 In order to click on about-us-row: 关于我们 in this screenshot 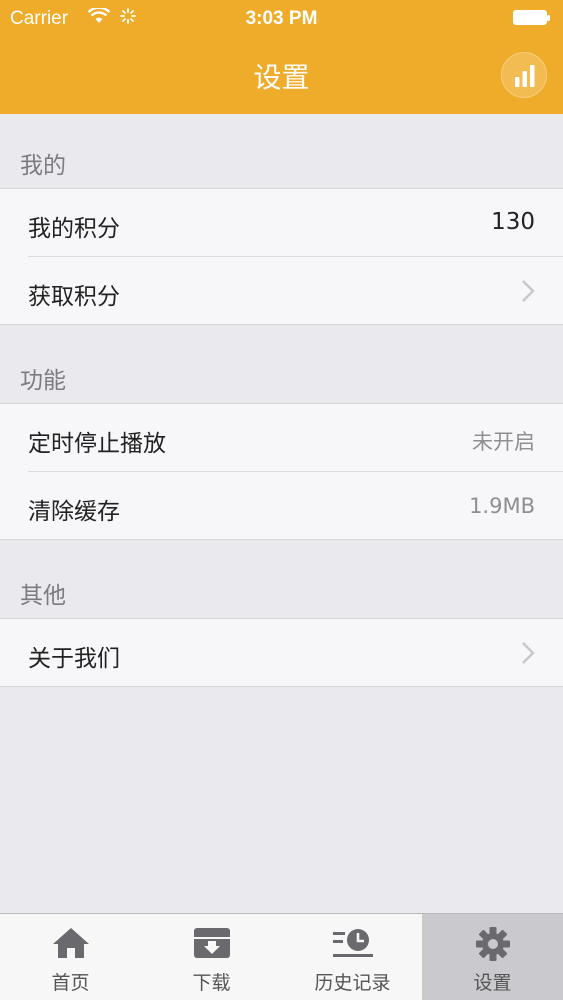, I will do `click(281, 653)`.